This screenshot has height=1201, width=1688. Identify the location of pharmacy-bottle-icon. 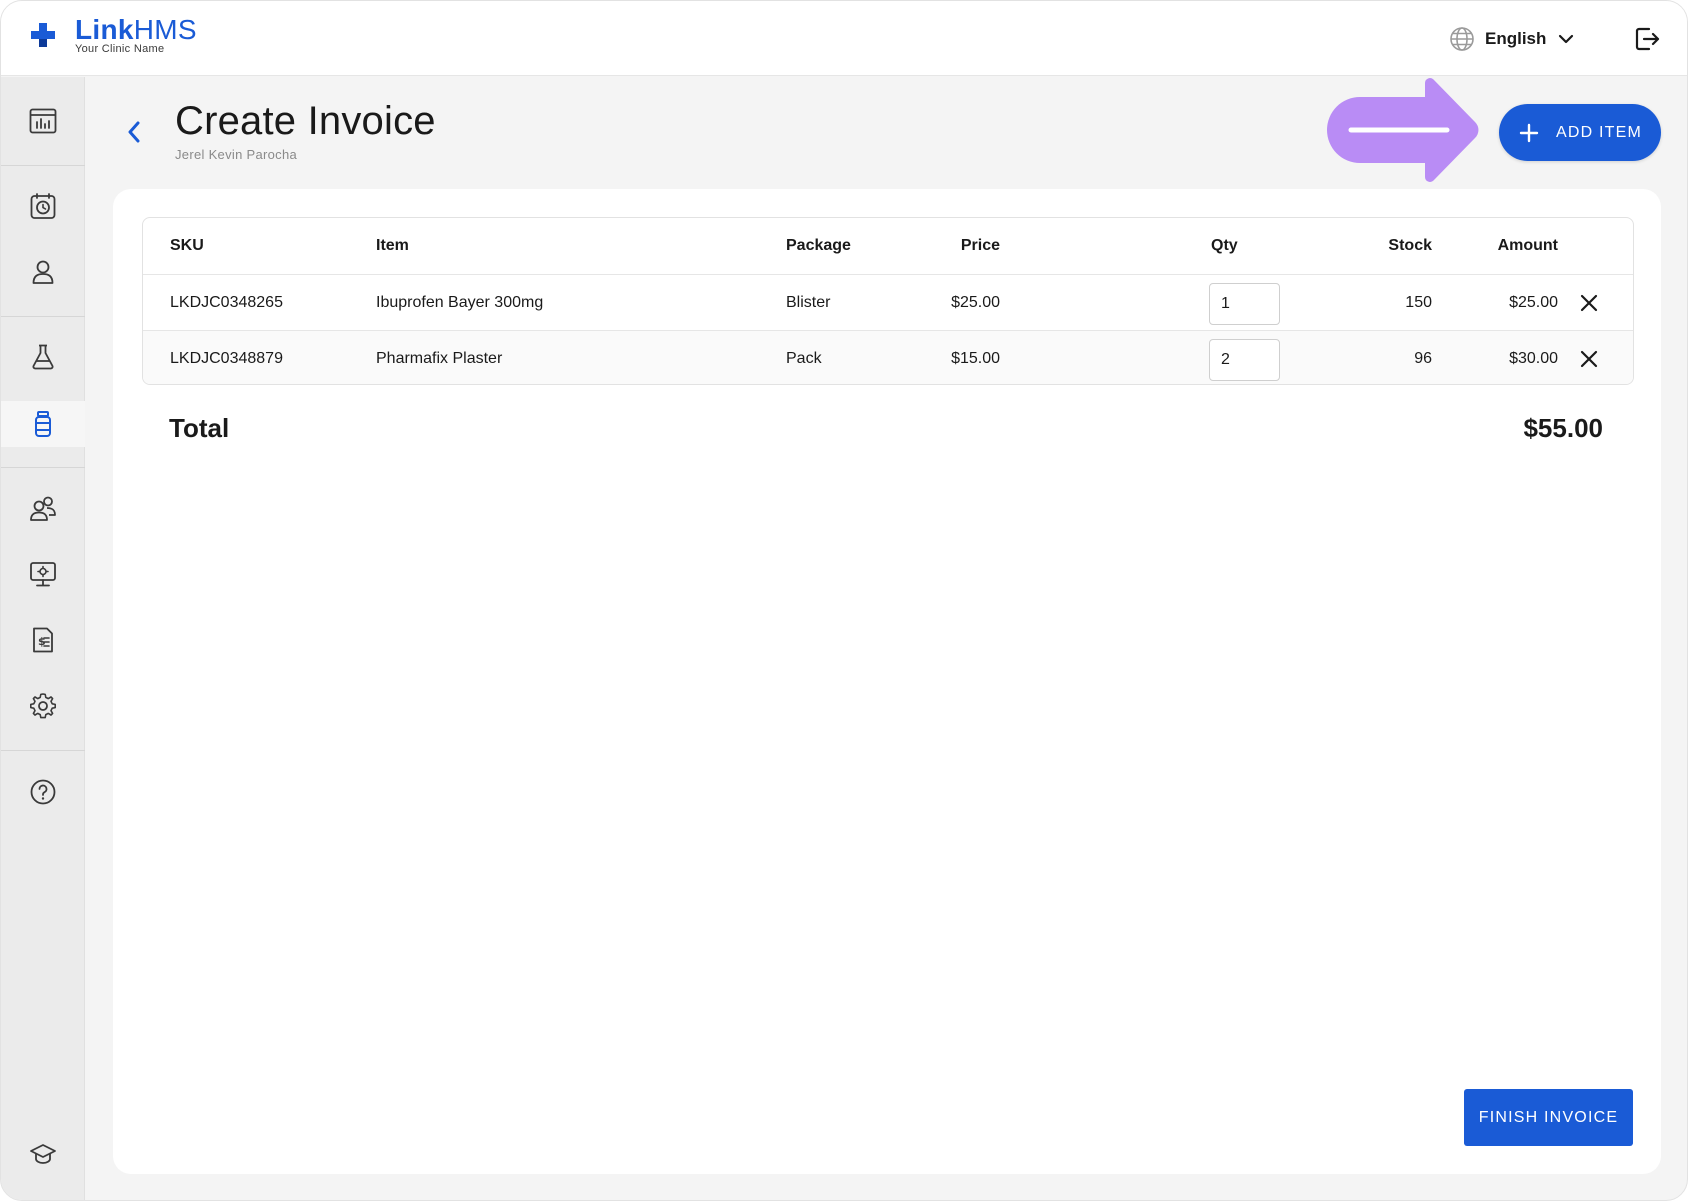
(43, 424).